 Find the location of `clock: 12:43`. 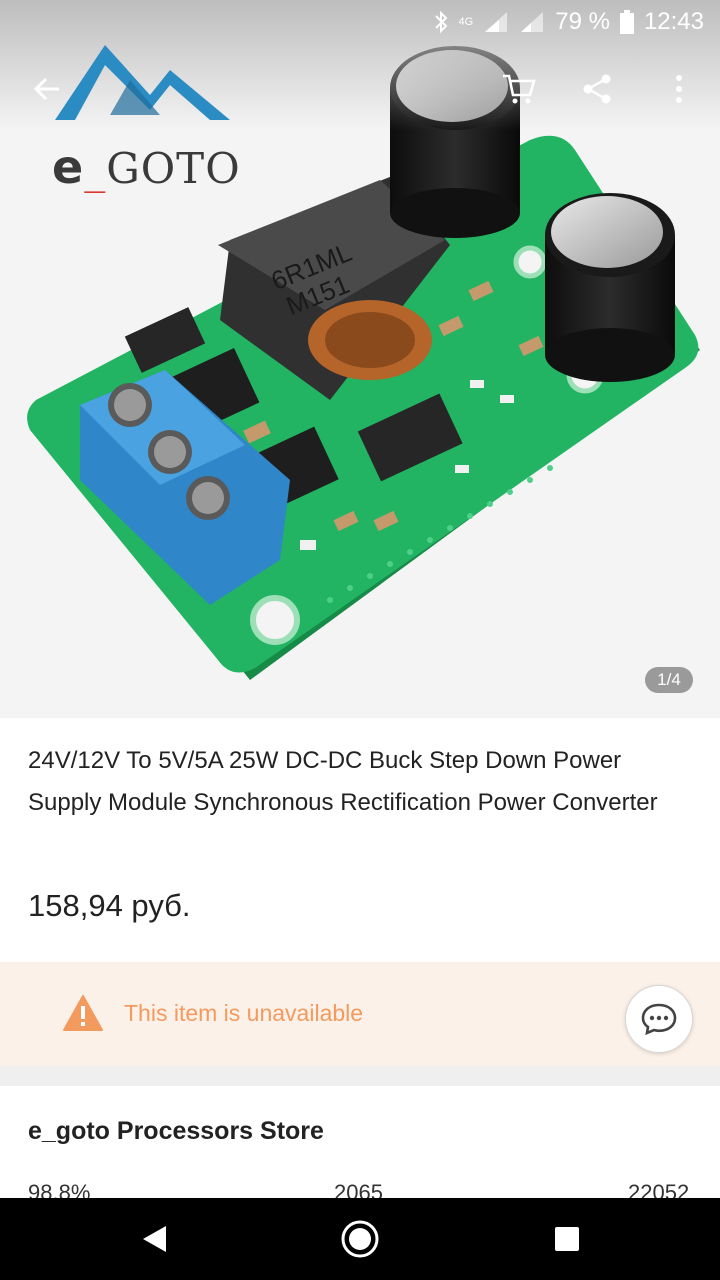

clock: 12:43 is located at coordinates (673, 21).